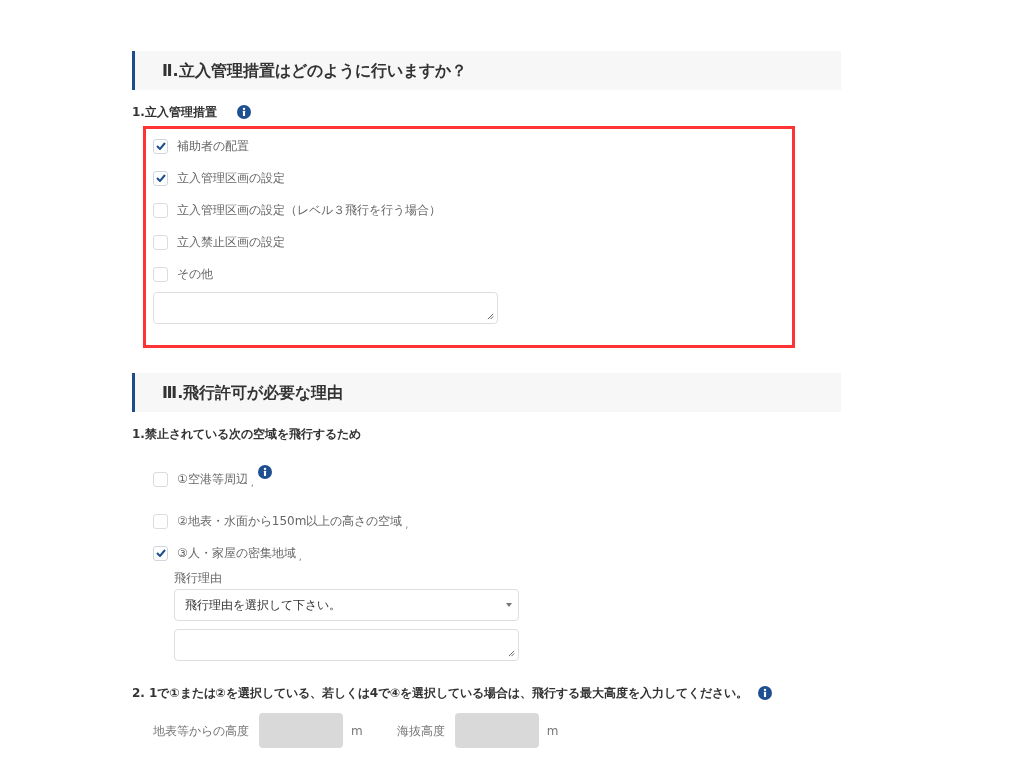 The image size is (1024, 768). Describe the element at coordinates (195, 274) in the screenshot. I see `option-label: その他` at that location.